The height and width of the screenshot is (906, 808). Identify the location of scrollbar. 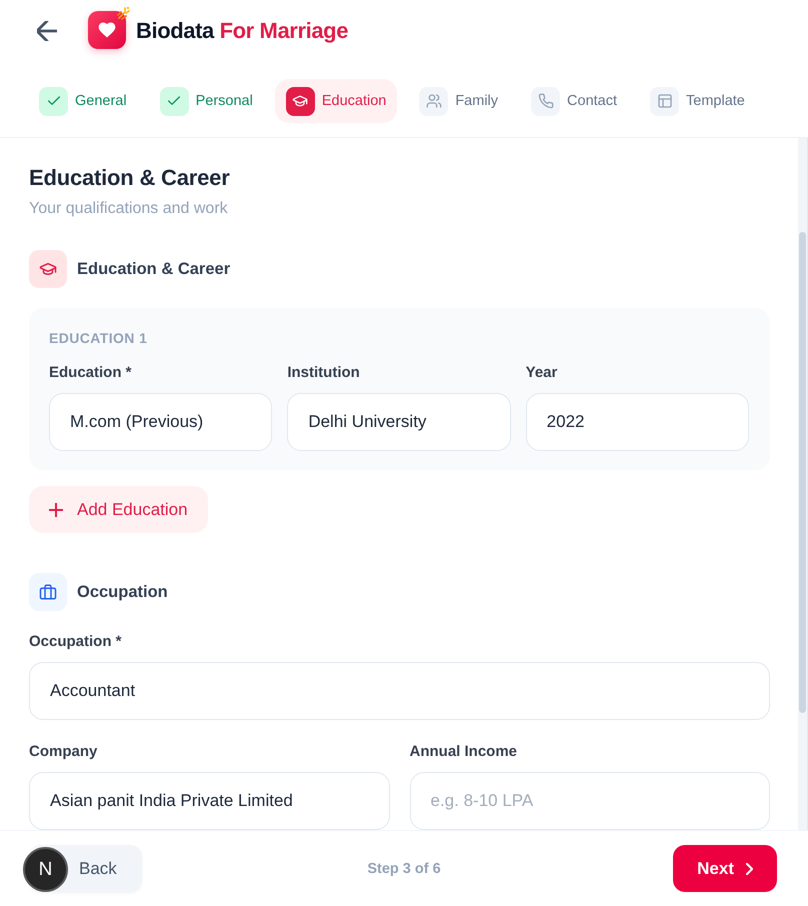
(803, 484).